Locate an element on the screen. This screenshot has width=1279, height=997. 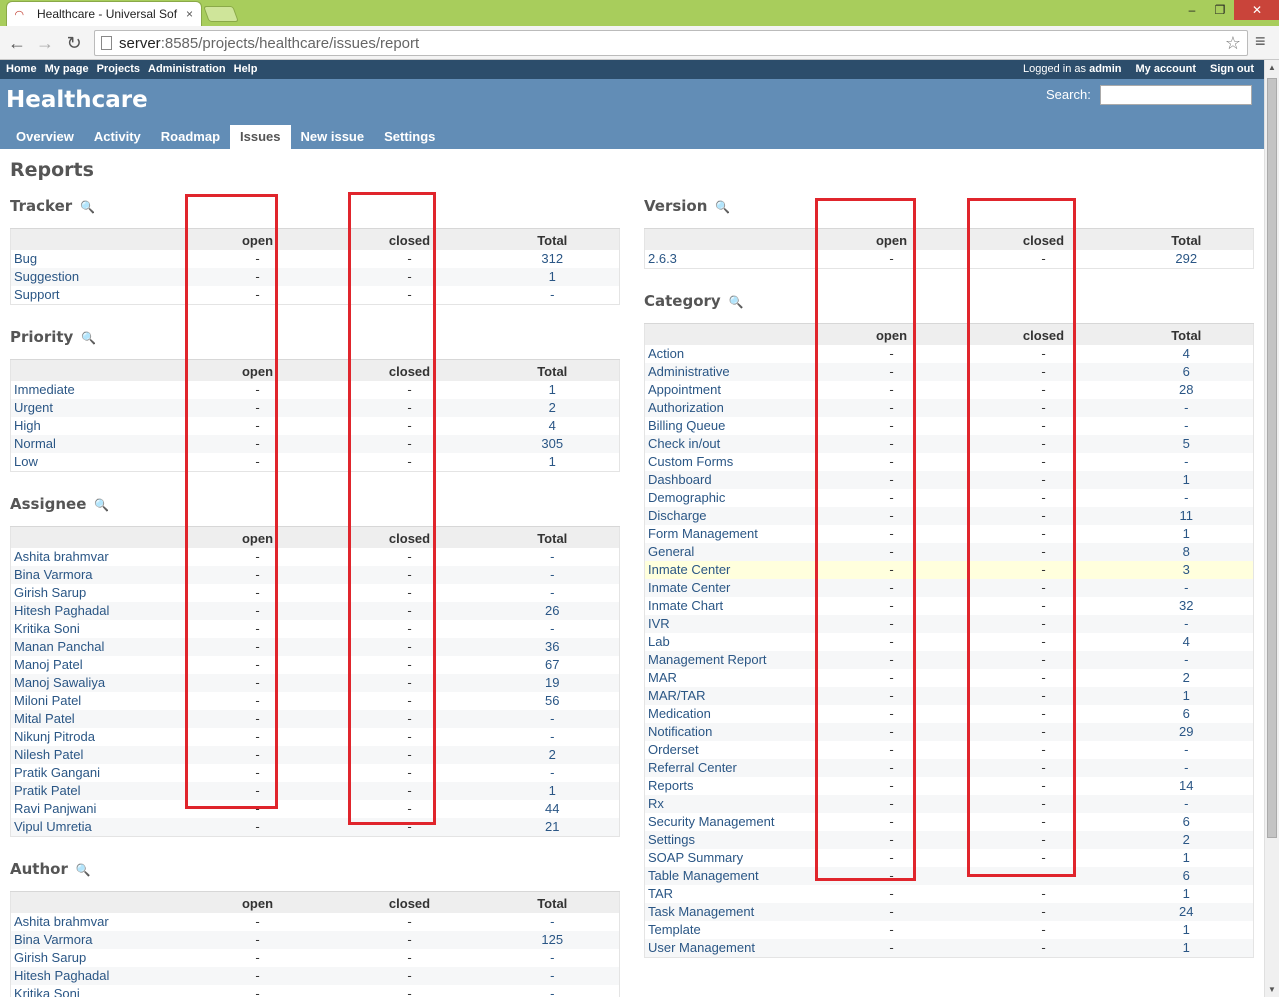
row-name-link: Demographic is located at coordinates (730, 497).